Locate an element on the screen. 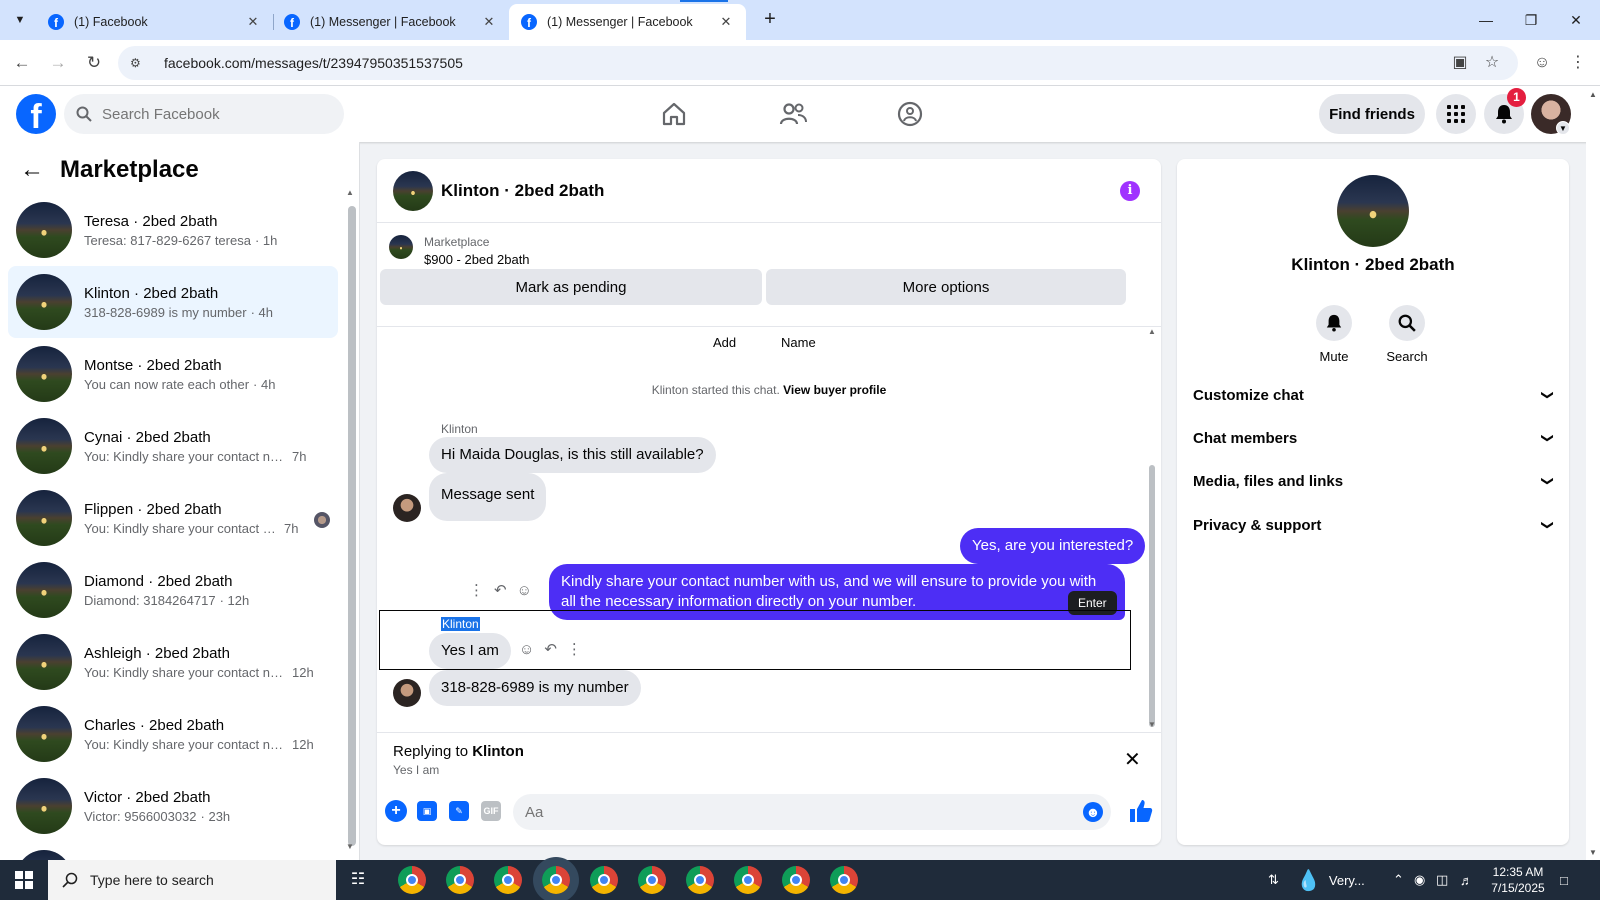 Image resolution: width=1600 pixels, height=900 pixels. friends-nav-icon is located at coordinates (793, 114).